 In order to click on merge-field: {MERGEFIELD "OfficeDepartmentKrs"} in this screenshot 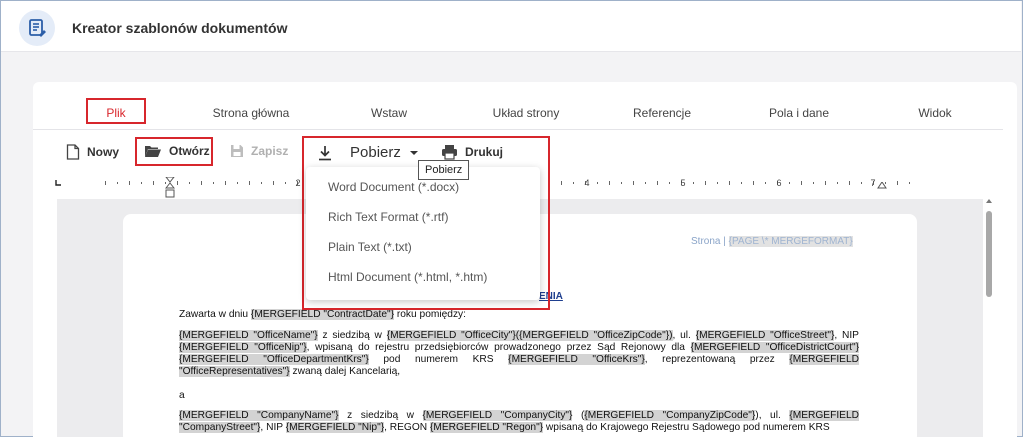, I will do `click(274, 359)`.